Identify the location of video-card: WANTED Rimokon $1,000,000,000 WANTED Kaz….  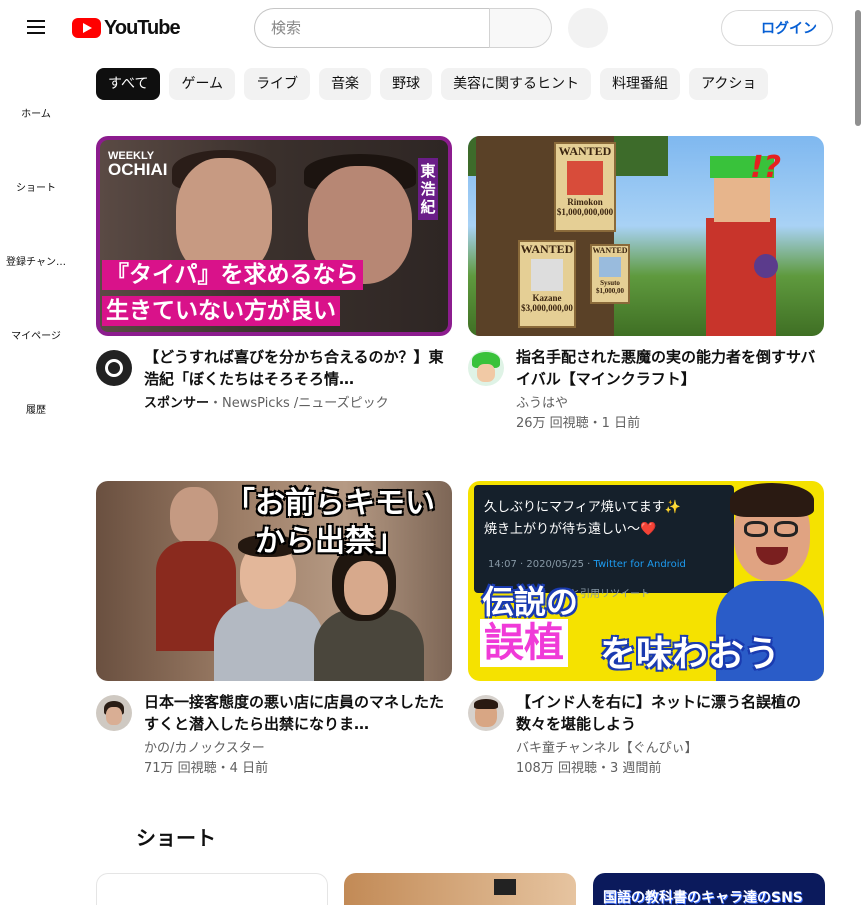
(646, 283).